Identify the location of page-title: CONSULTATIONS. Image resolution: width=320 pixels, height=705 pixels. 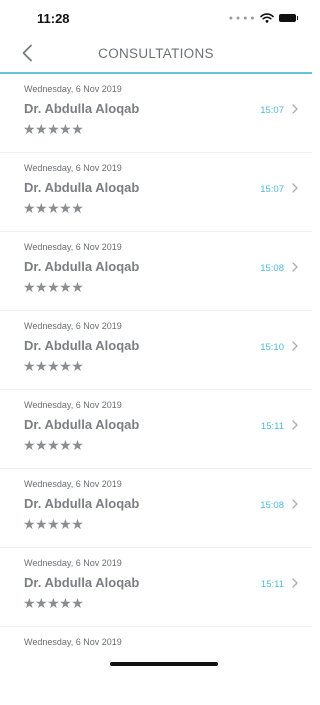
(156, 53).